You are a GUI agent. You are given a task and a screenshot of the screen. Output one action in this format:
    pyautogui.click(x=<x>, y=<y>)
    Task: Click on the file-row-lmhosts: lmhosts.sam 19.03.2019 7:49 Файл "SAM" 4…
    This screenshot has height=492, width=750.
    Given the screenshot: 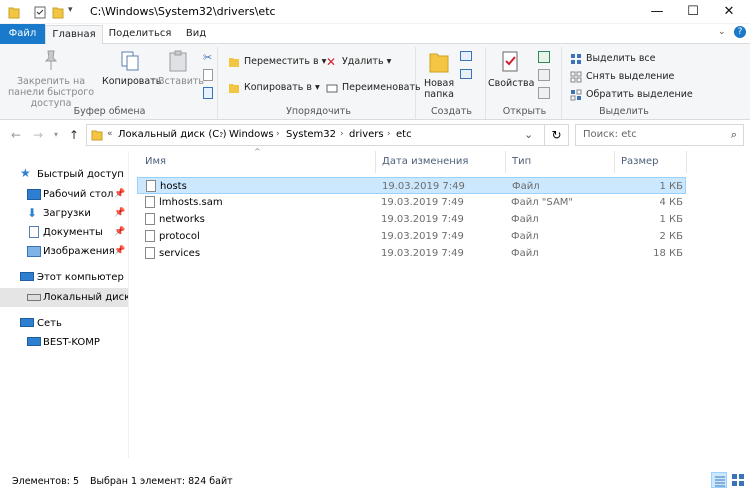 What is the action you would take?
    pyautogui.click(x=411, y=202)
    